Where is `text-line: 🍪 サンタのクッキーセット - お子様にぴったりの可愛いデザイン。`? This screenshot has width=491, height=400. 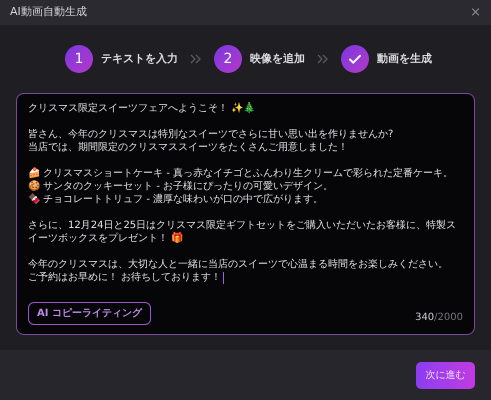 text-line: 🍪 サンタのクッキーセット - お子様にぴったりの可愛いデザイン。 is located at coordinates (181, 186).